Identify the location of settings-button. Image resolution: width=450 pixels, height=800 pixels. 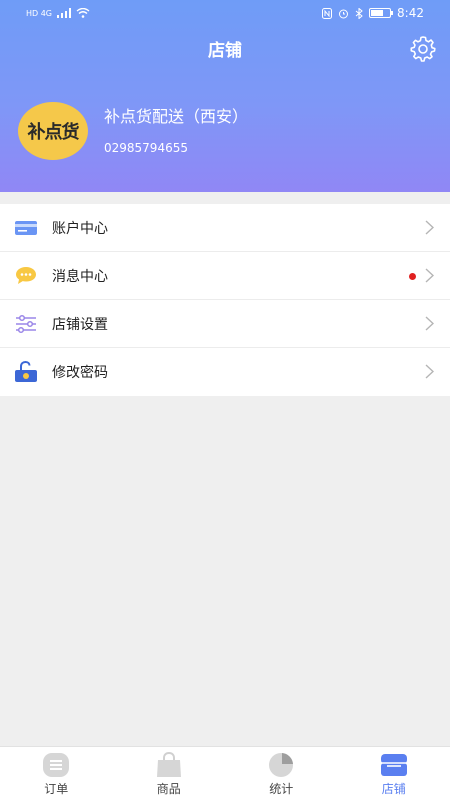
(423, 49).